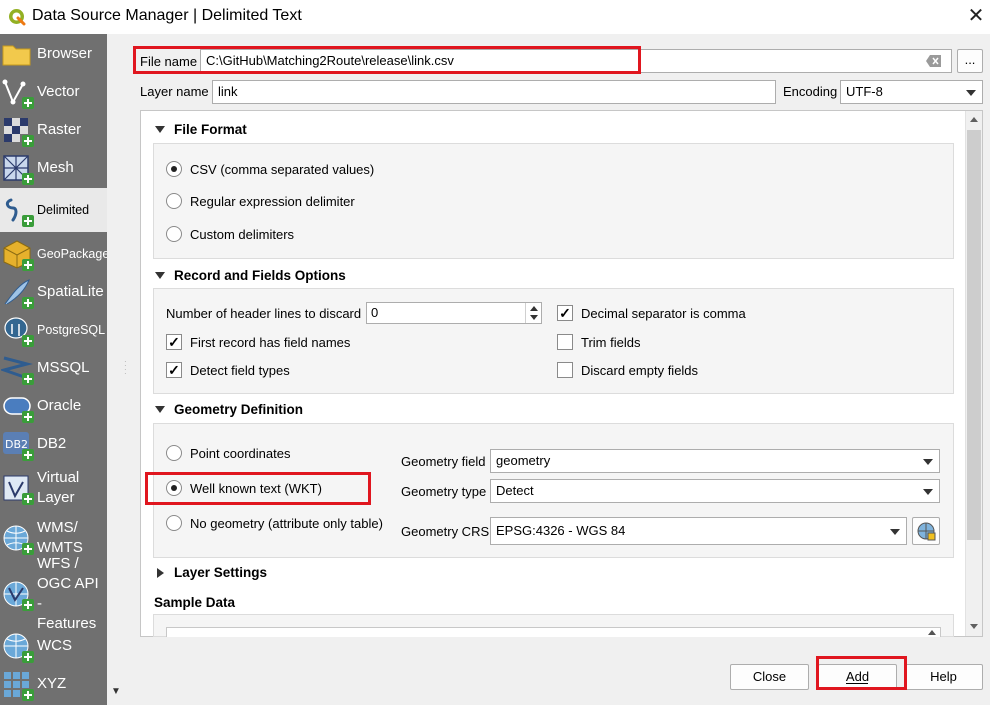 This screenshot has width=990, height=705. What do you see at coordinates (17, 54) in the screenshot?
I see `folder-icon` at bounding box center [17, 54].